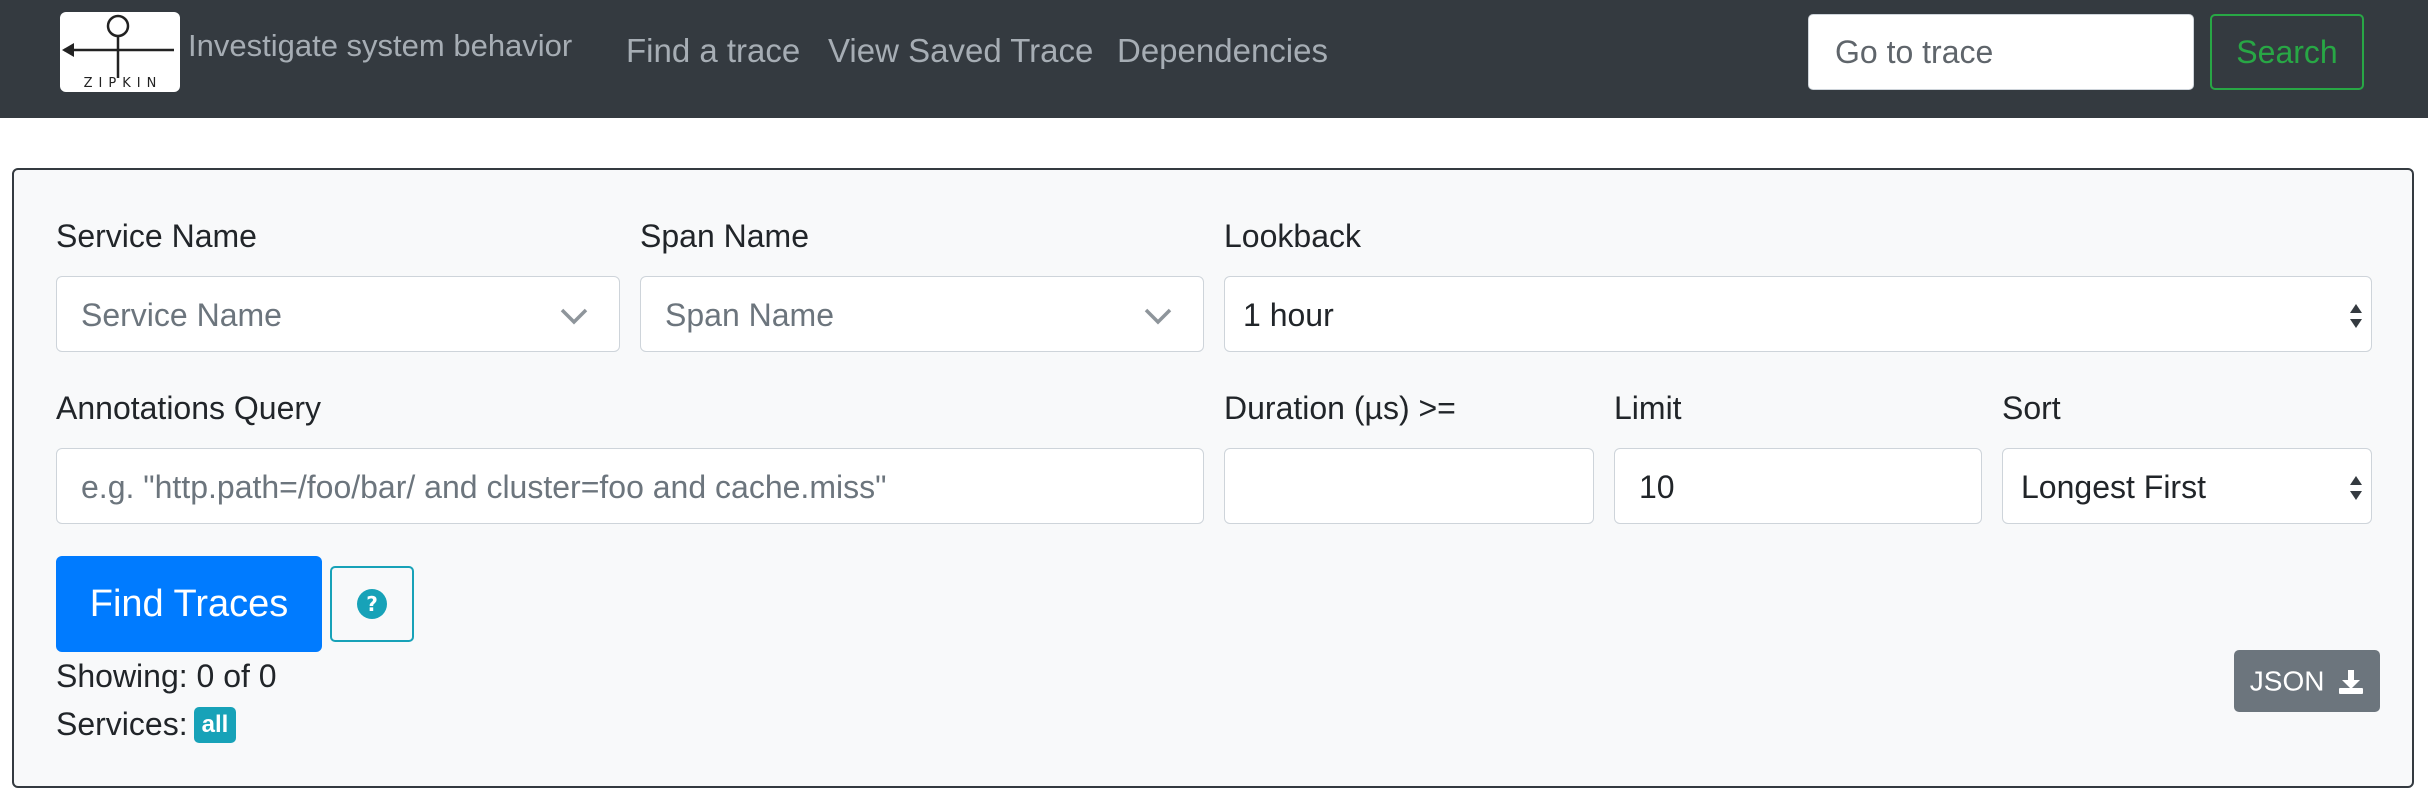 The height and width of the screenshot is (800, 2428). What do you see at coordinates (2031, 408) in the screenshot?
I see `sort-label: Sort` at bounding box center [2031, 408].